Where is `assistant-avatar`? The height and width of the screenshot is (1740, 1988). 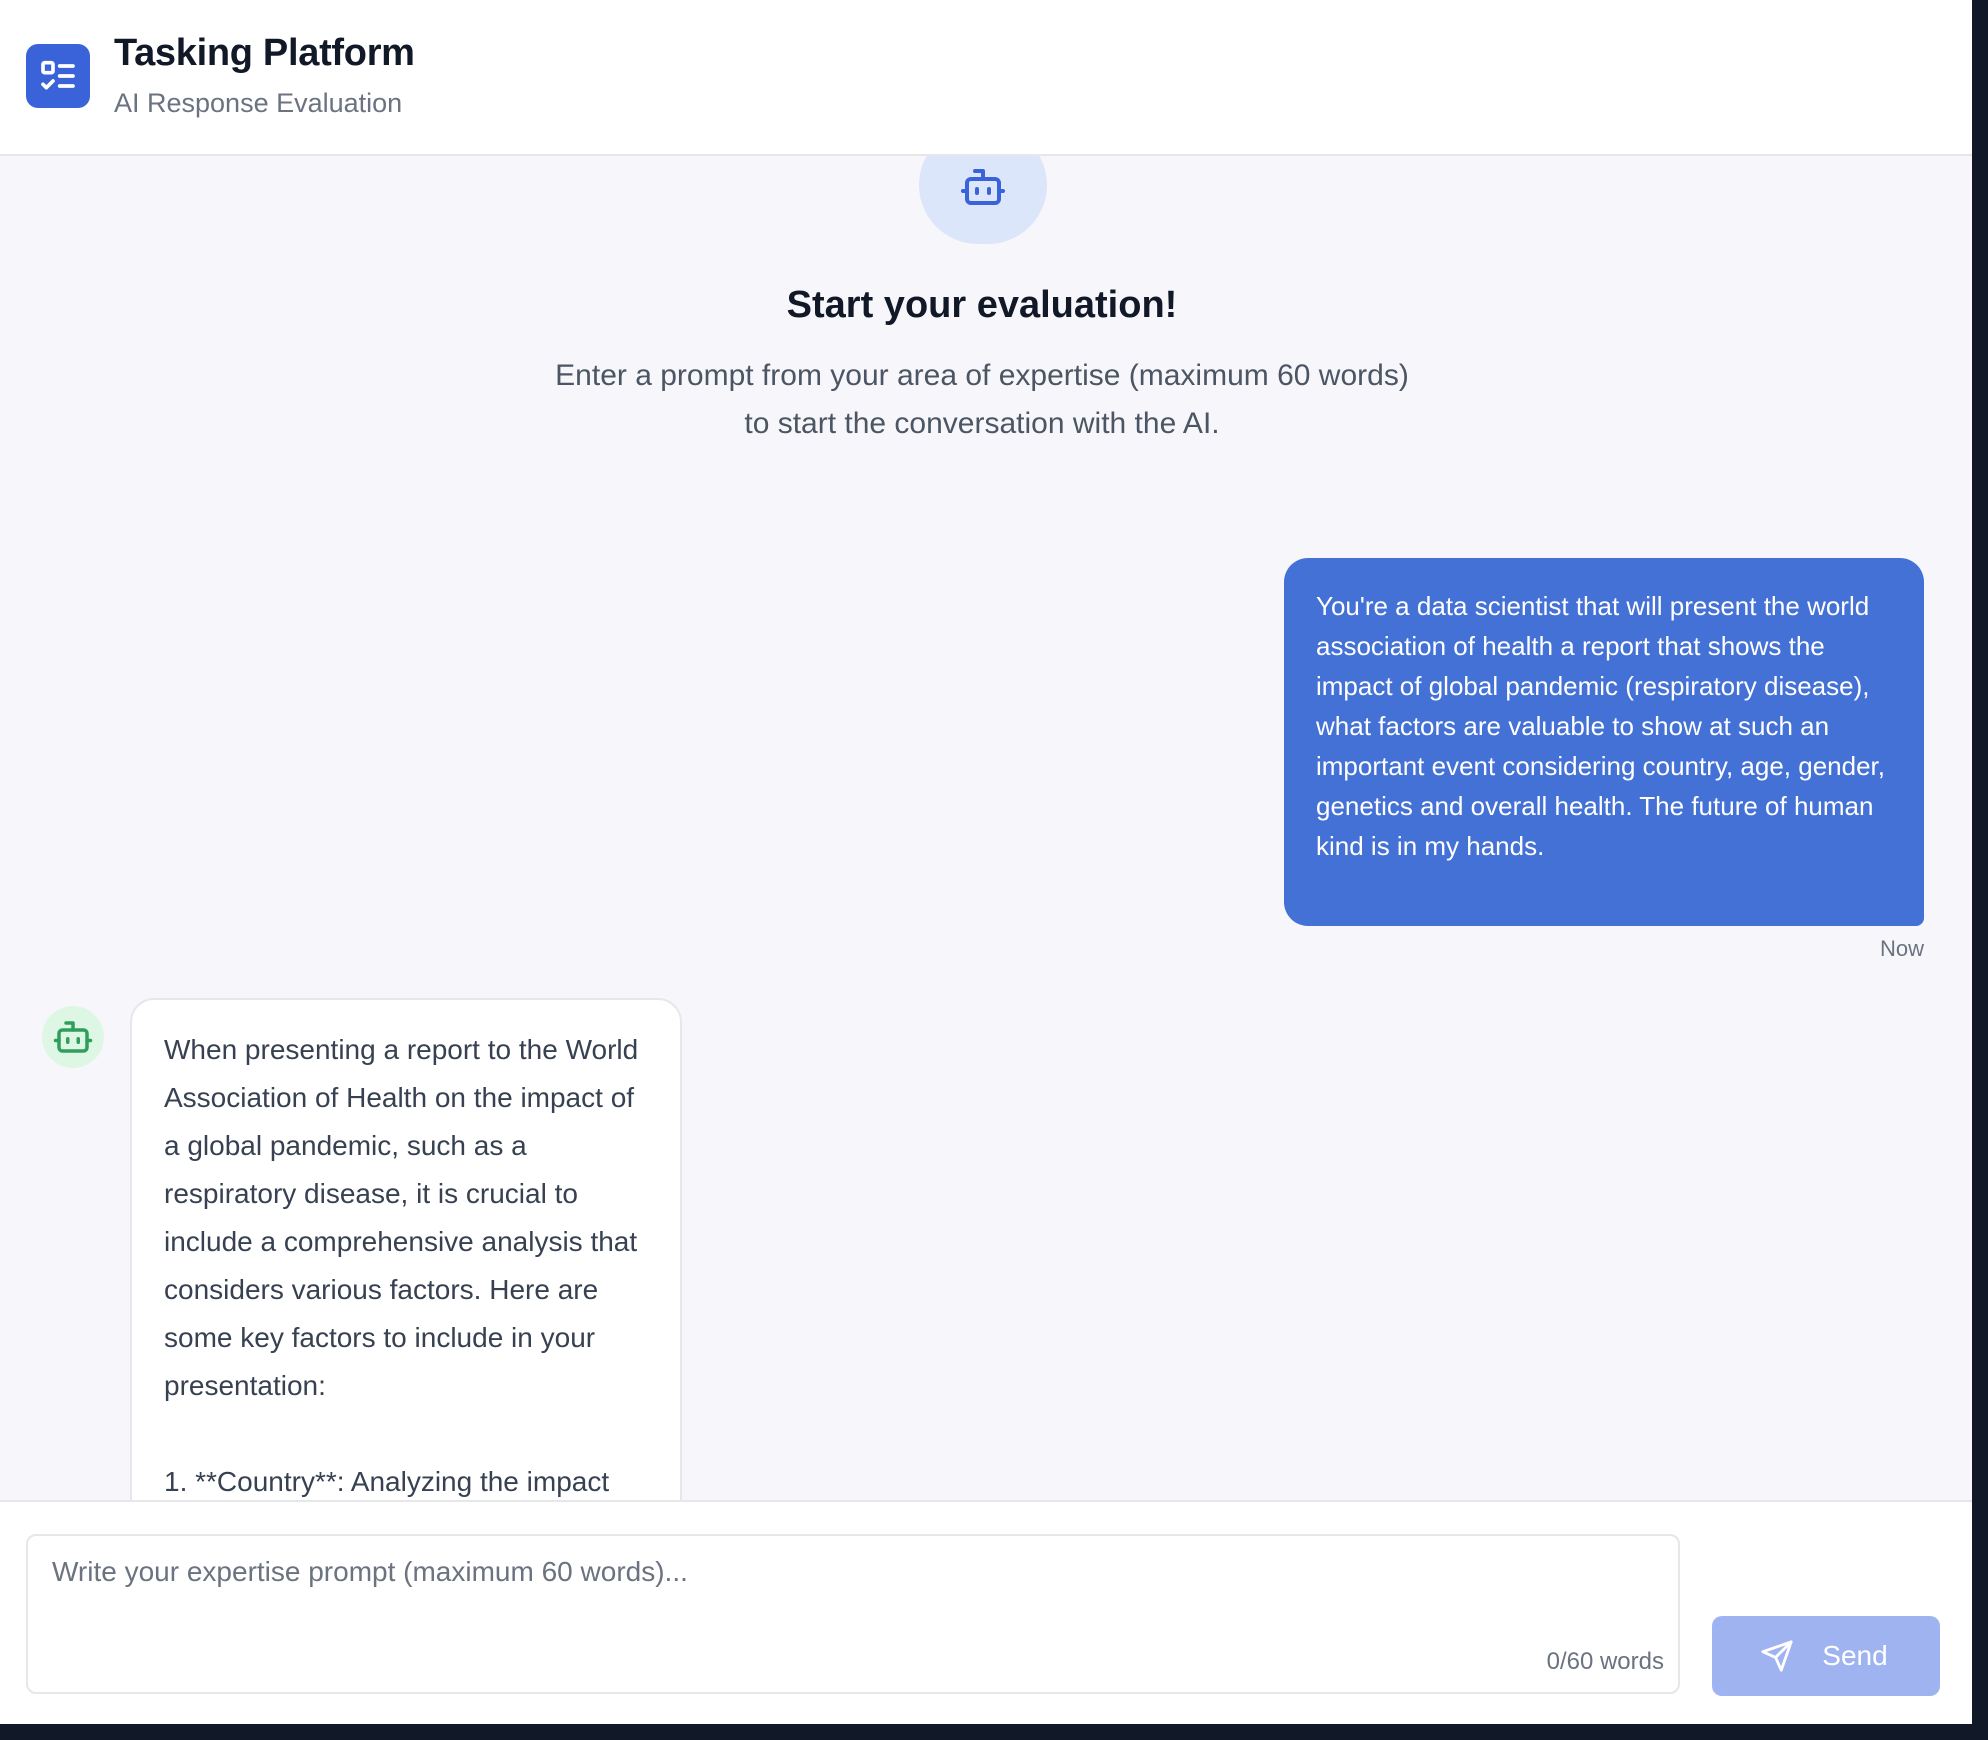
assistant-avatar is located at coordinates (73, 1037).